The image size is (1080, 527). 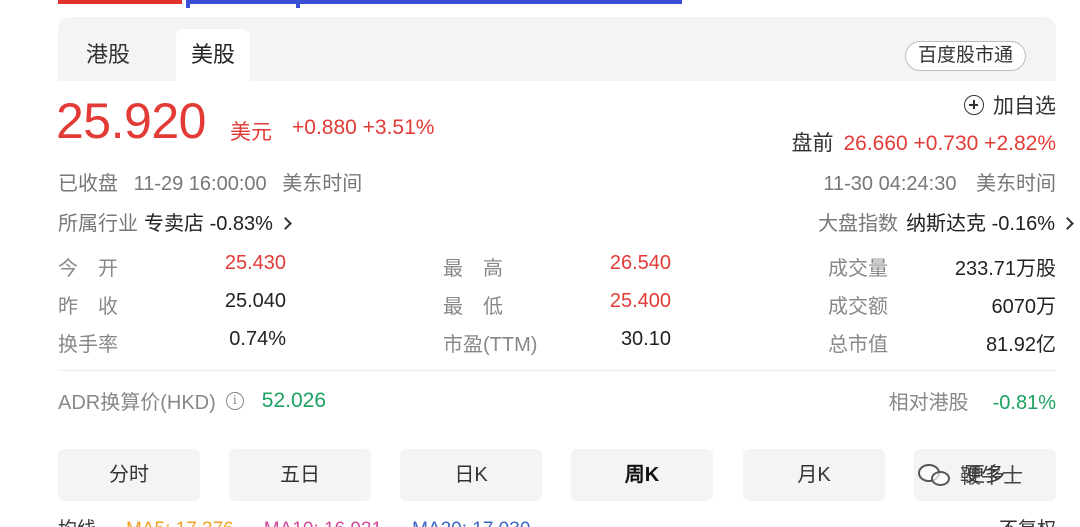 I want to click on price-currency: 美元, so click(x=251, y=132).